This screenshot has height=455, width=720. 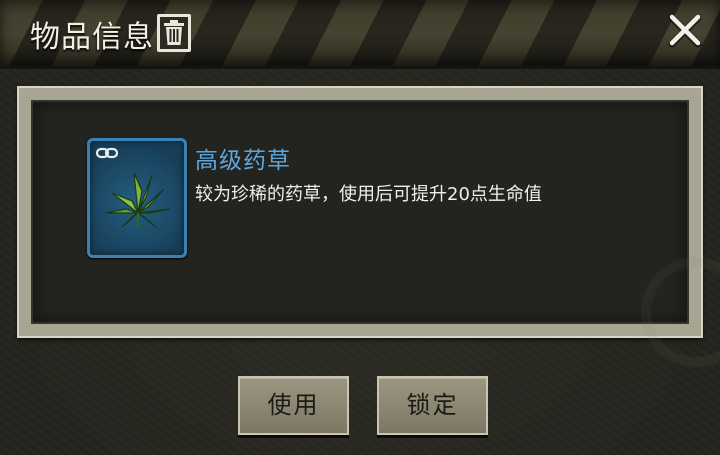 What do you see at coordinates (680, 312) in the screenshot?
I see `radiation-watermark-icon` at bounding box center [680, 312].